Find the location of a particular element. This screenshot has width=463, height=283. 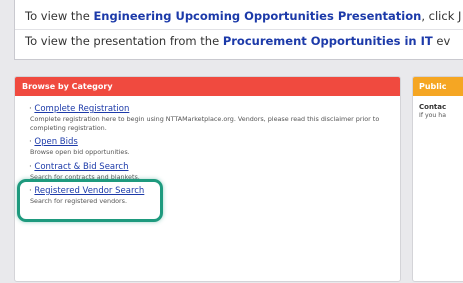

highlight-outline is located at coordinates (90, 200).